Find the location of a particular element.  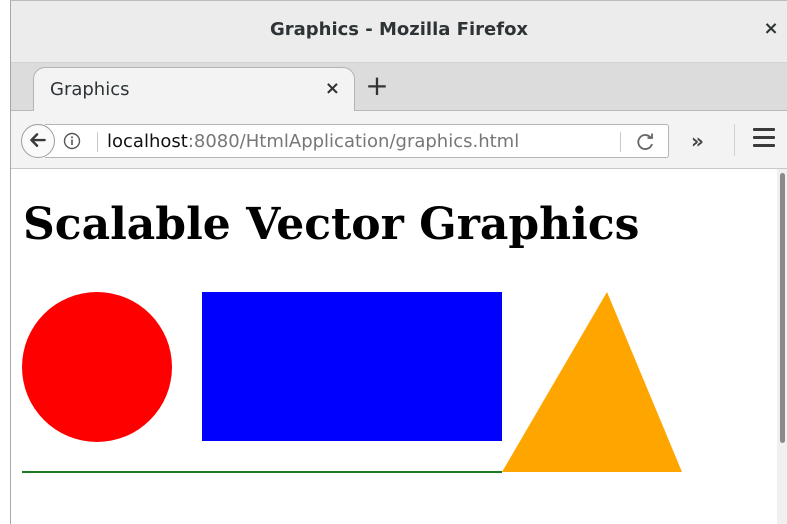

tab-graphics: Graphics × is located at coordinates (194, 89).